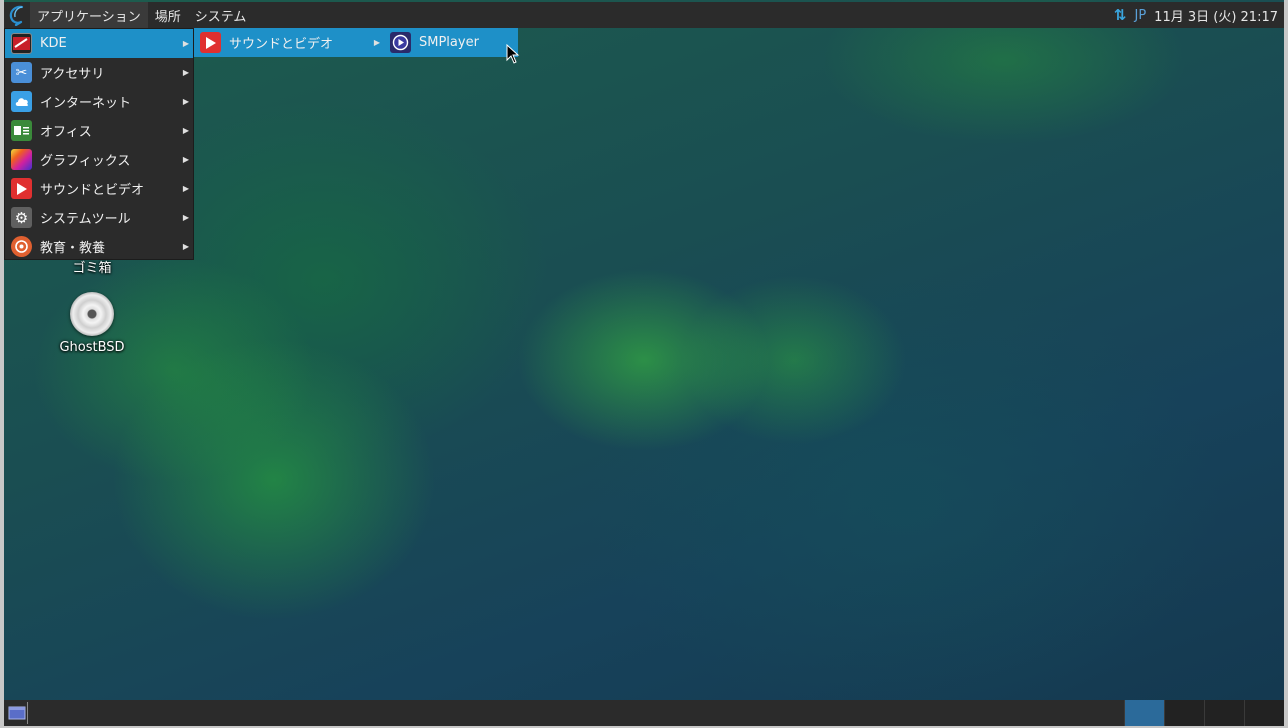 Image resolution: width=1288 pixels, height=728 pixels. I want to click on menu-item-system-tools: ⚙ システムツール ▶, so click(99, 217).